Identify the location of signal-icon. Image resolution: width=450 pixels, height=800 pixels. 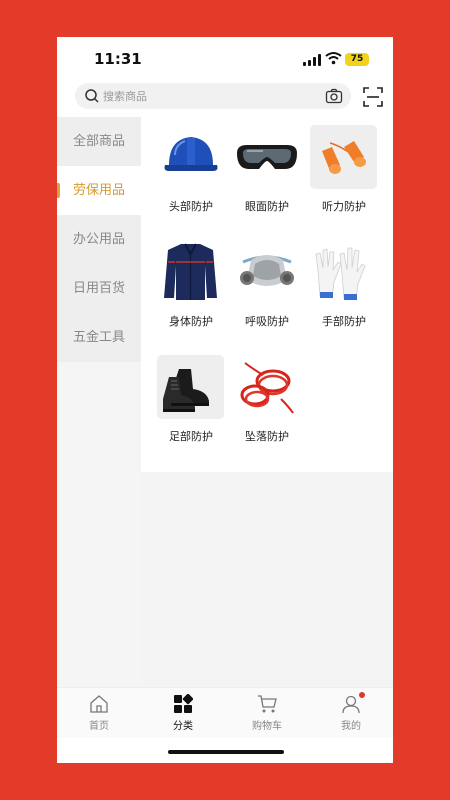
(312, 60).